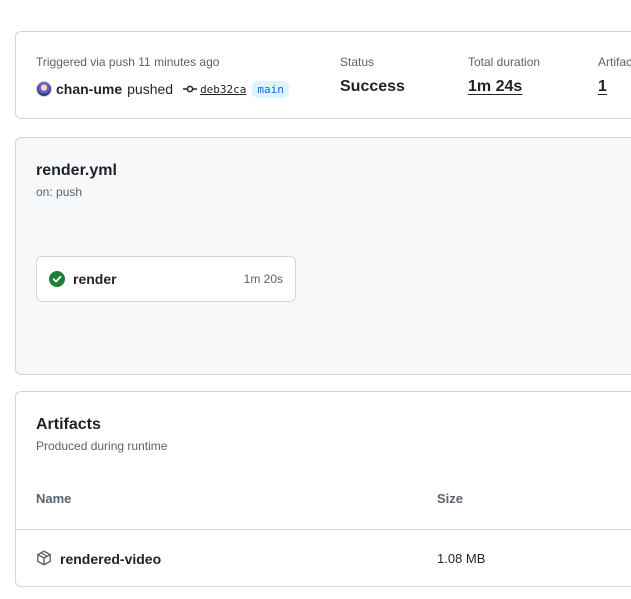  Describe the element at coordinates (44, 558) in the screenshot. I see `package-icon` at that location.